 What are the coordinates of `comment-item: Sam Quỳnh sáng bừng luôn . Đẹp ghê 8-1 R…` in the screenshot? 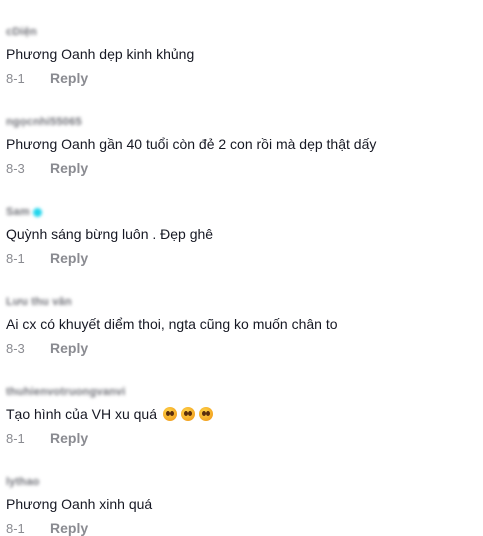 It's located at (241, 236).